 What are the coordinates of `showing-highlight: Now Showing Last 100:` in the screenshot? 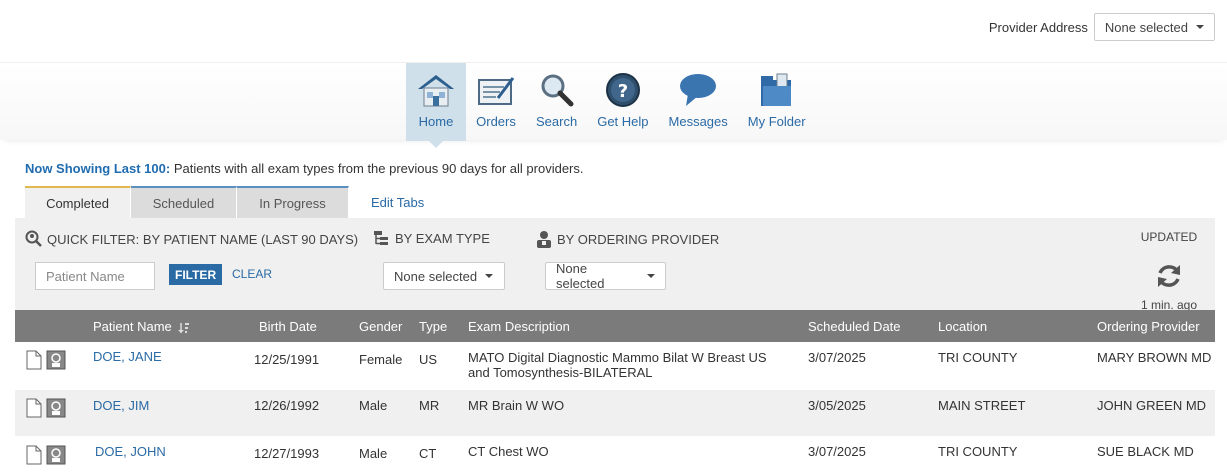 It's located at (98, 168).